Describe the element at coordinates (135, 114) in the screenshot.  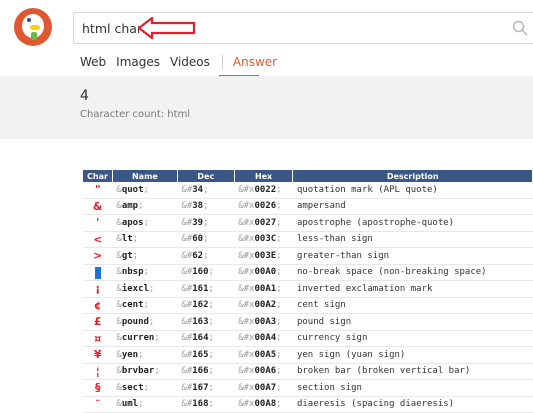
I see `answer-label: Character count: html` at that location.